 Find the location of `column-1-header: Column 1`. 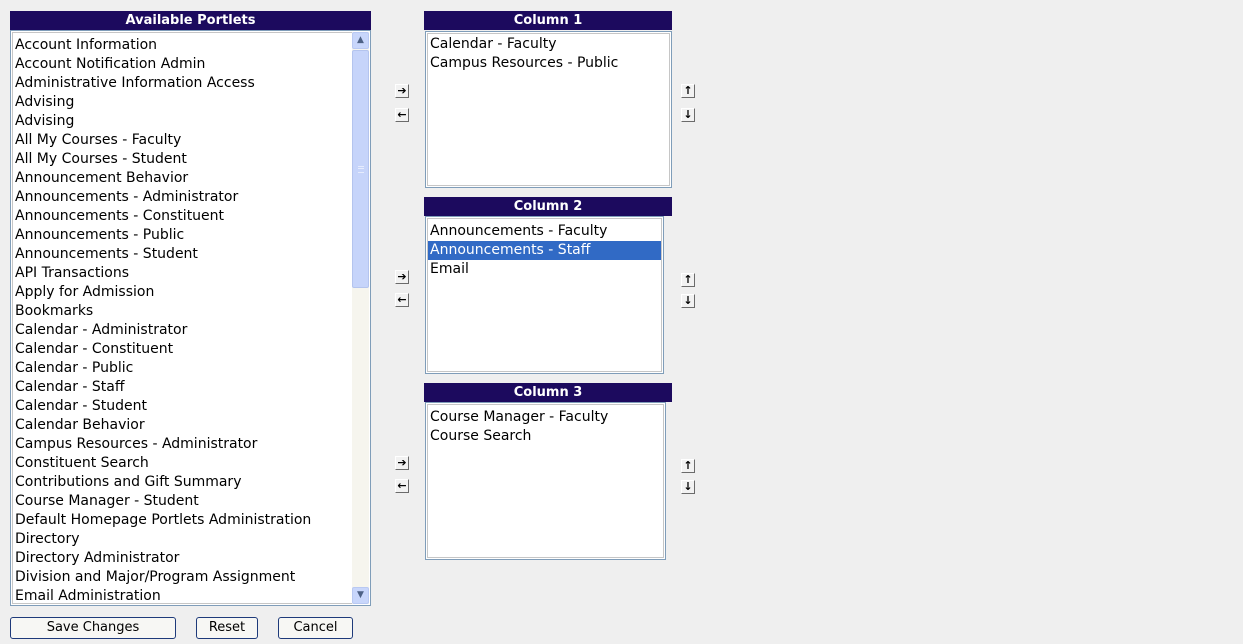

column-1-header: Column 1 is located at coordinates (548, 20).